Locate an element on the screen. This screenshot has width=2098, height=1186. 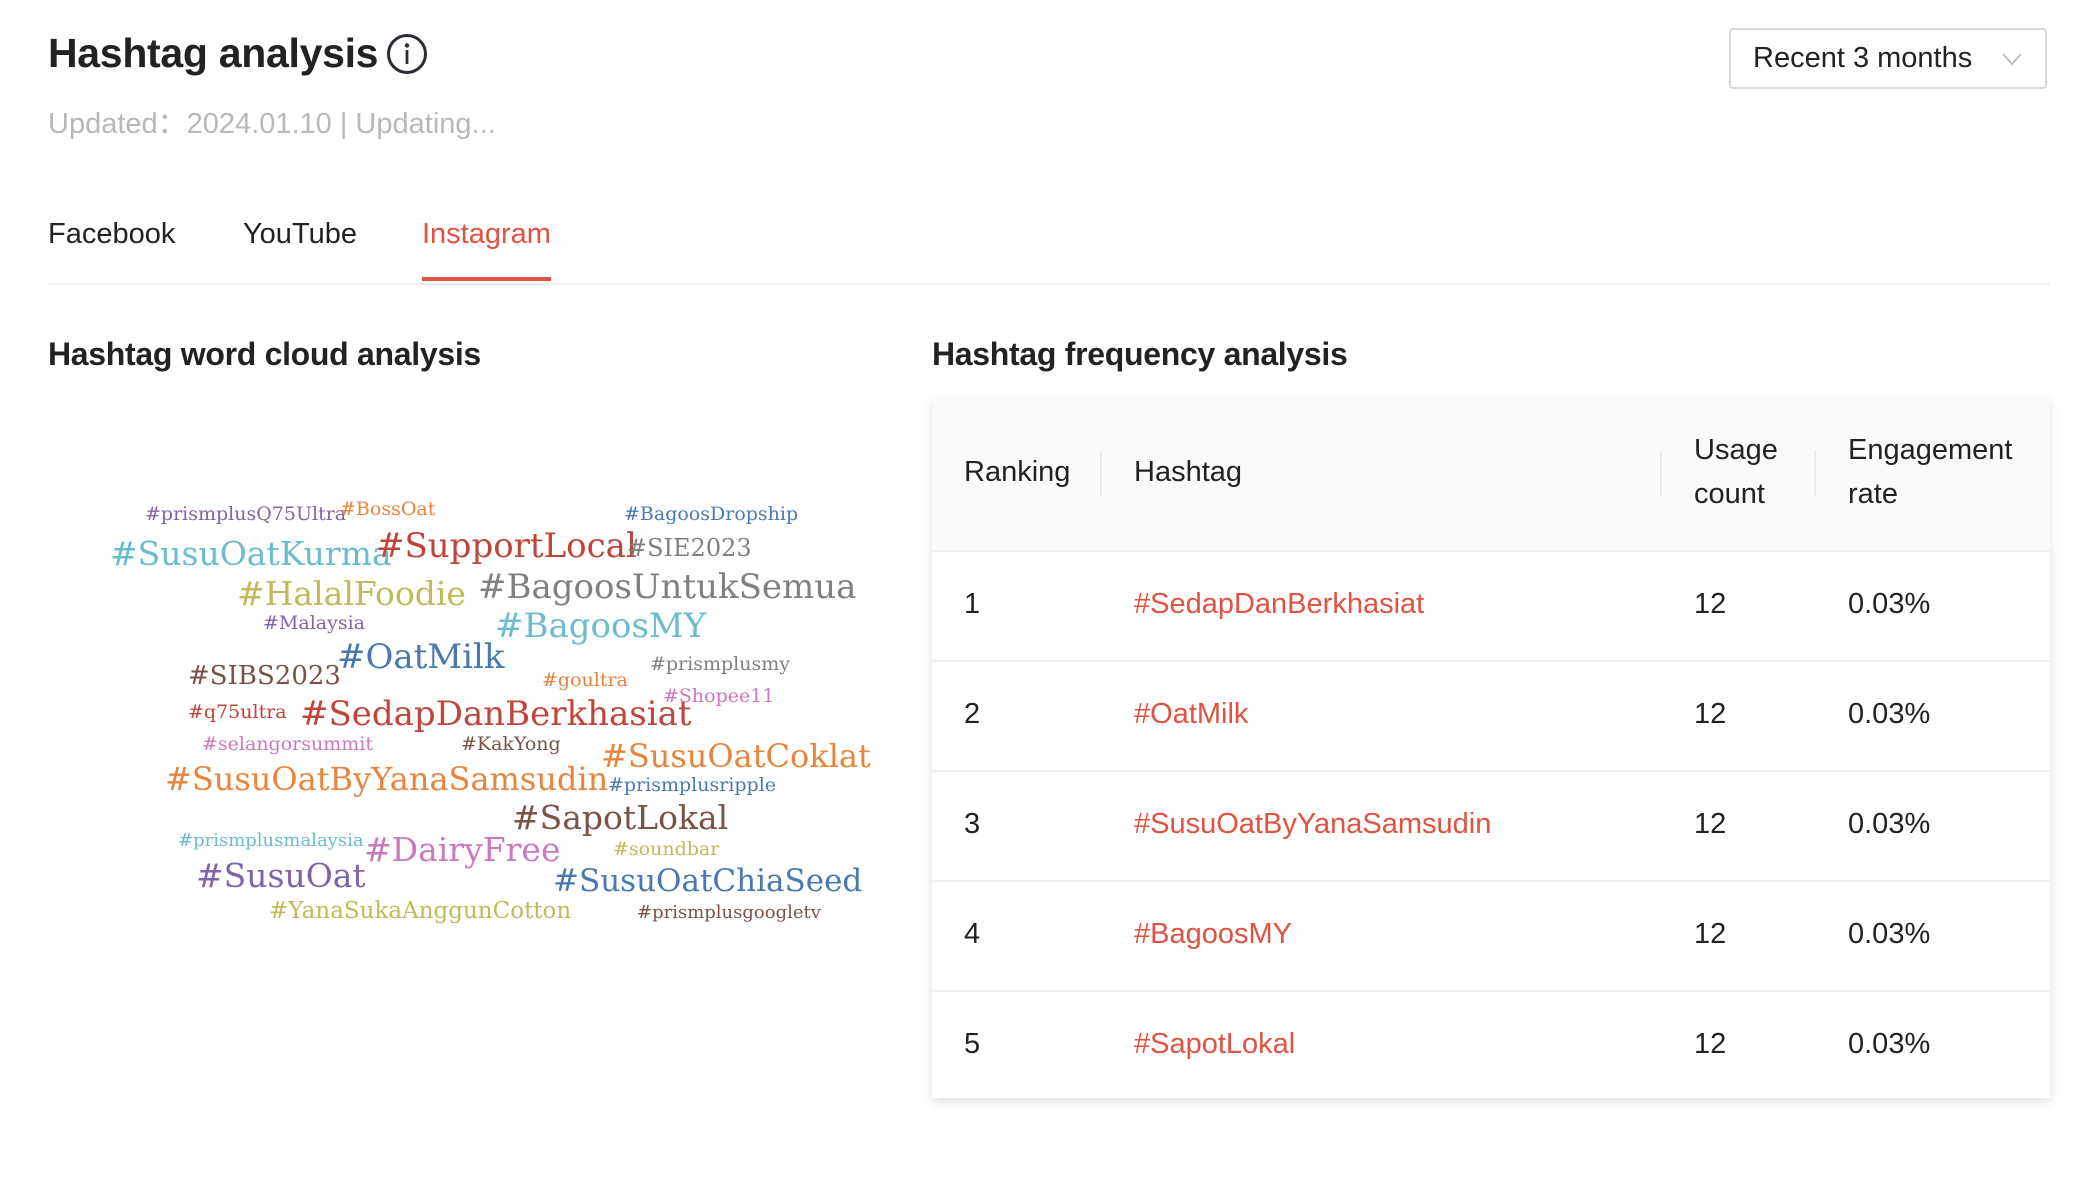
word-cloud-term: #KakYong is located at coordinates (511, 744).